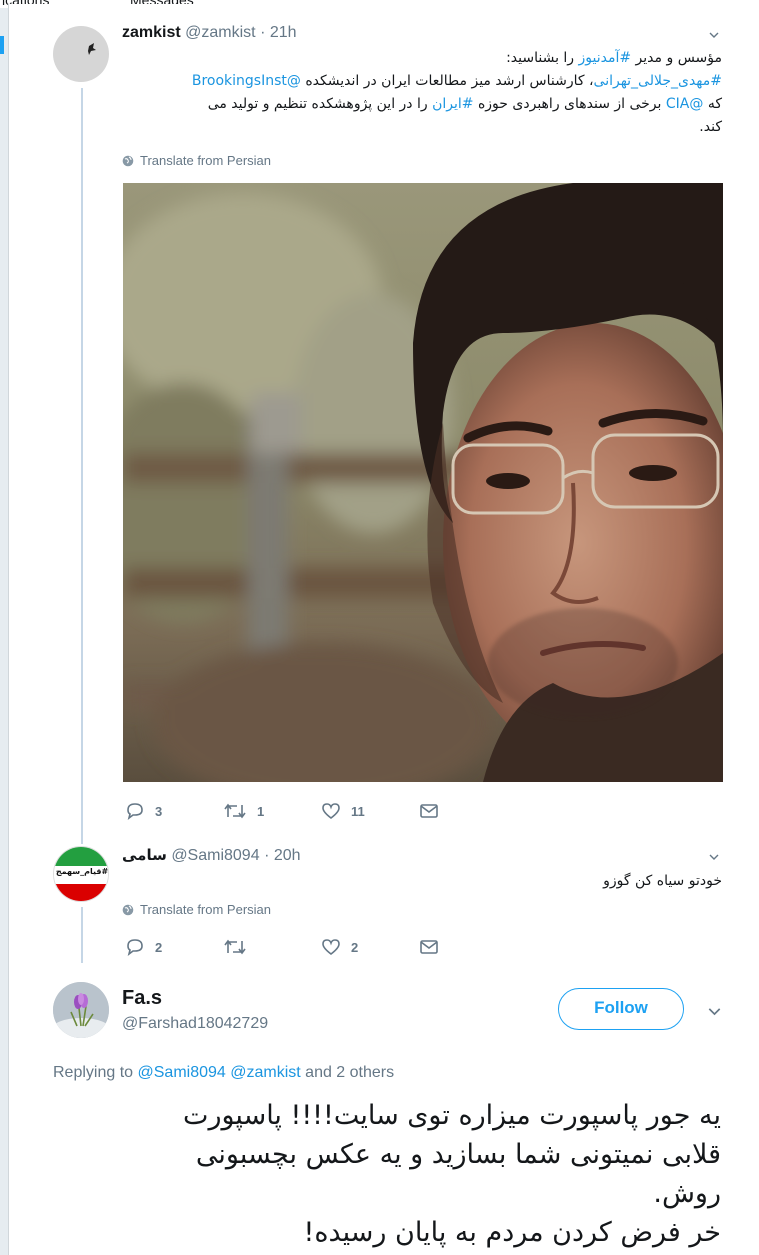 This screenshot has width=759, height=1255. Describe the element at coordinates (220, 32) in the screenshot. I see `user-handle: @zamkist` at that location.